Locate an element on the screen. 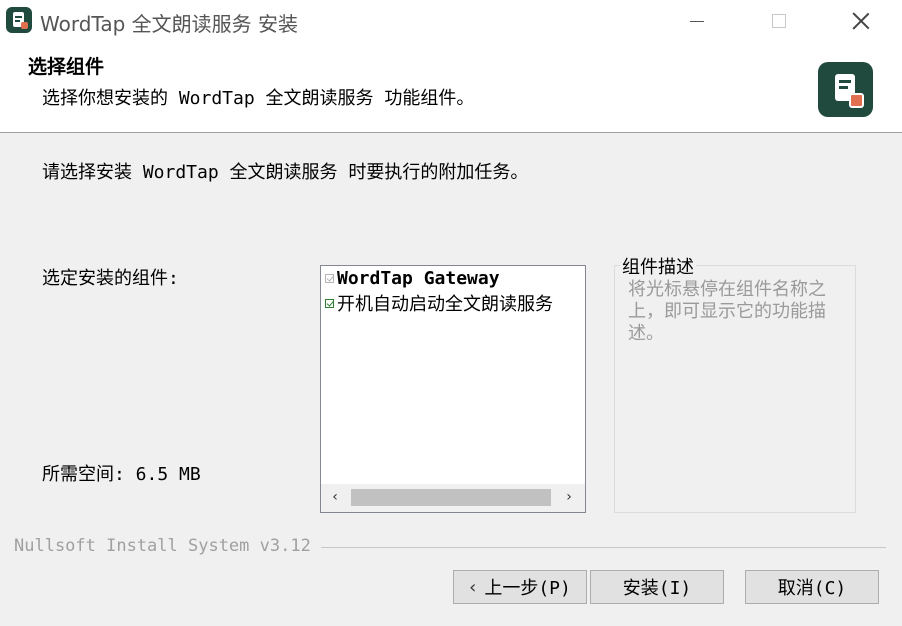  component-item-autostart: 开机自动启动全文朗读服务 is located at coordinates (439, 303).